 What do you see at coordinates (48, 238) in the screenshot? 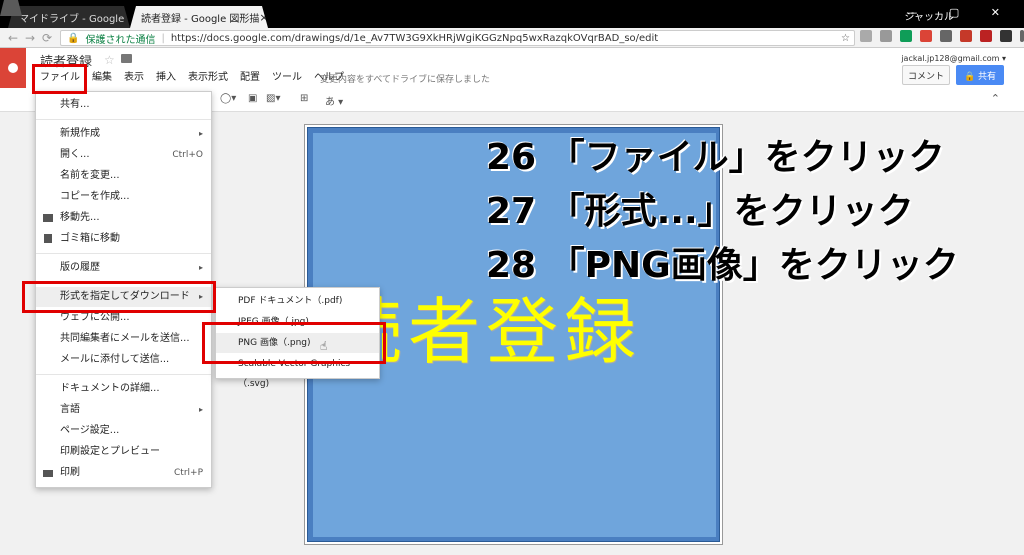
I see `trash-icon` at bounding box center [48, 238].